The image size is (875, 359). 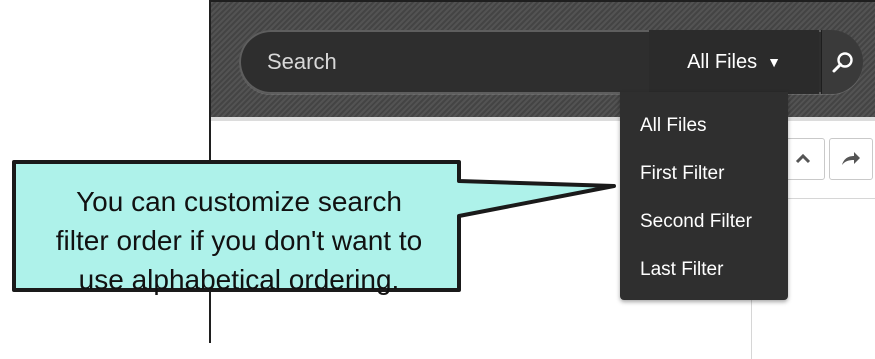 I want to click on callout-line: You can customize search, so click(x=239, y=201).